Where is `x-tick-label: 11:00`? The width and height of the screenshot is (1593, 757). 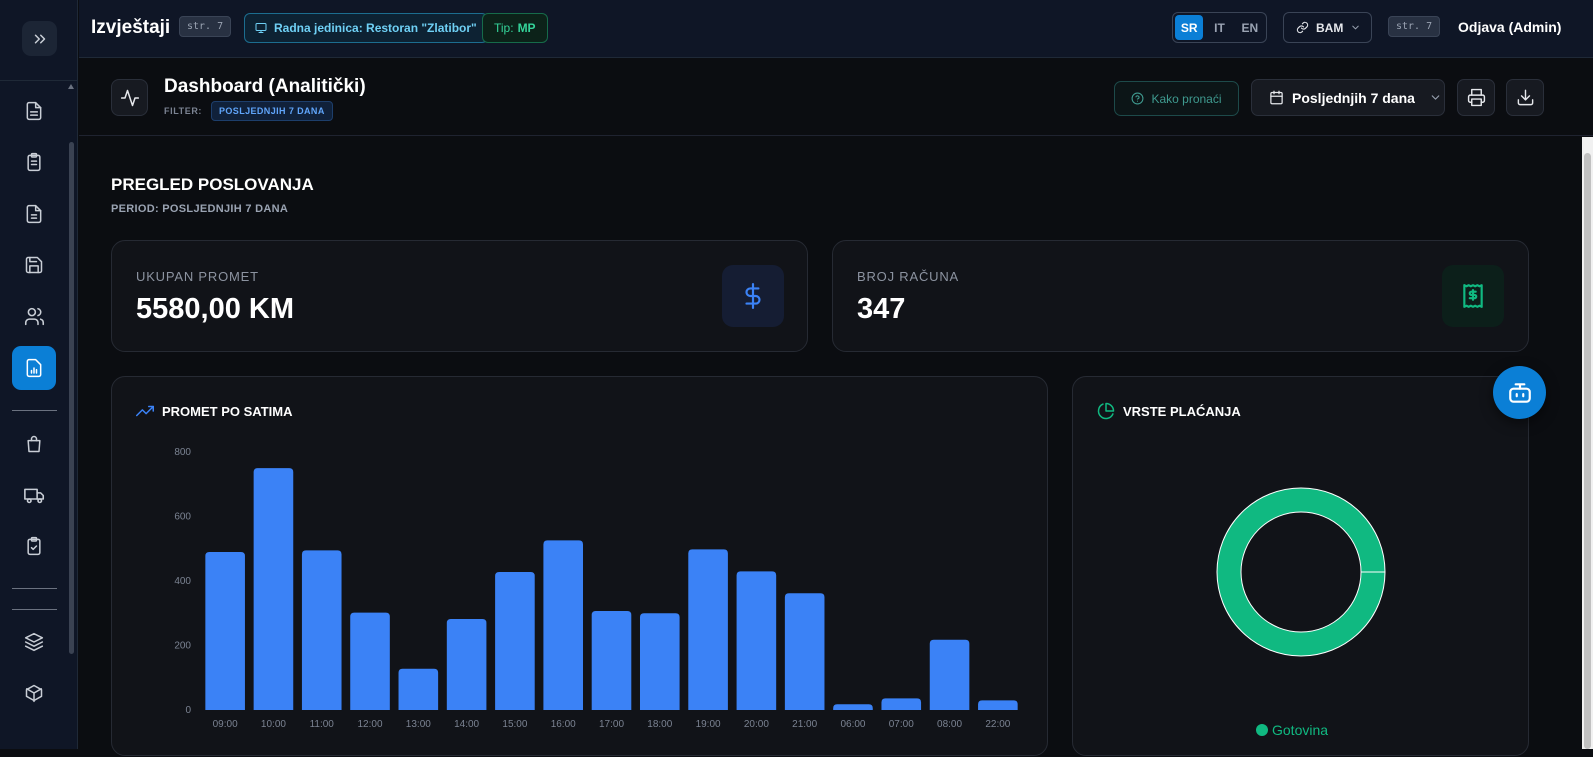 x-tick-label: 11:00 is located at coordinates (322, 724).